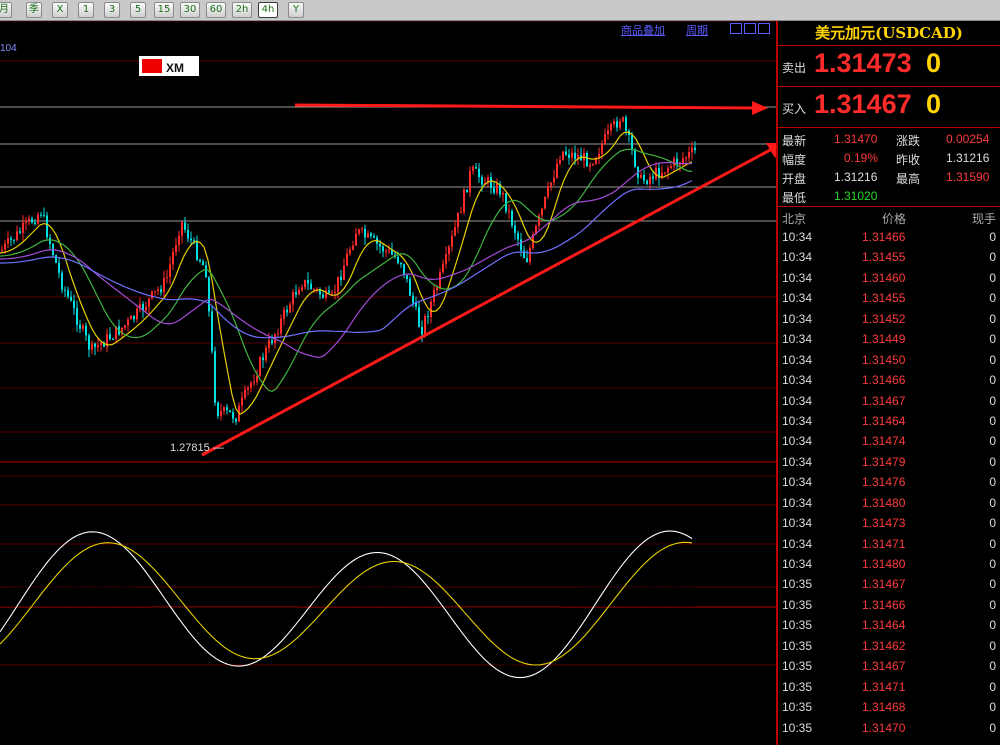  I want to click on tick-row: 10:34 1.31479 0, so click(889, 462).